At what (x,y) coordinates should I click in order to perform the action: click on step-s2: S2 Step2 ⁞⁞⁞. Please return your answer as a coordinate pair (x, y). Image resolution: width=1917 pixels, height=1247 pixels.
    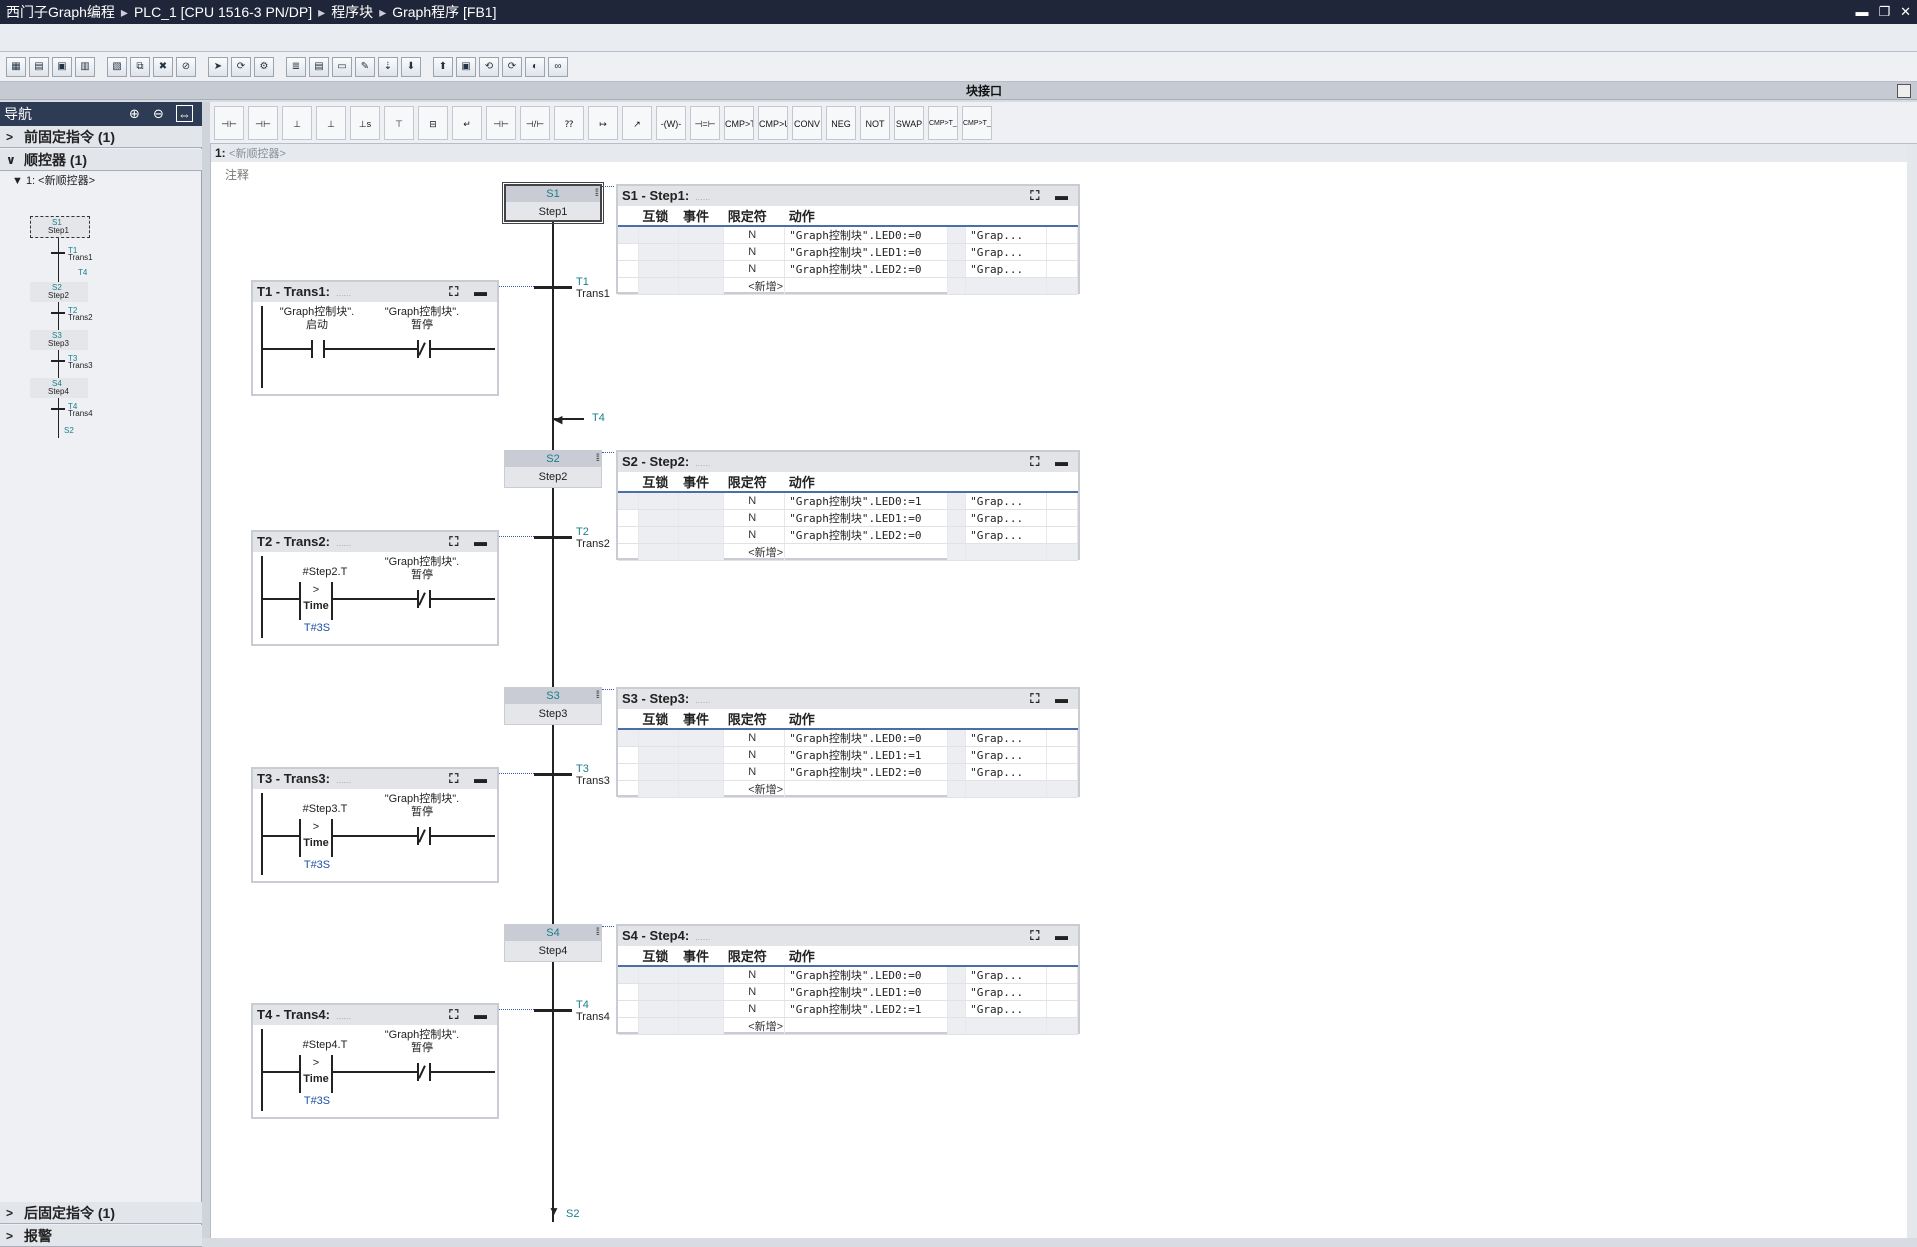
    Looking at the image, I should click on (553, 469).